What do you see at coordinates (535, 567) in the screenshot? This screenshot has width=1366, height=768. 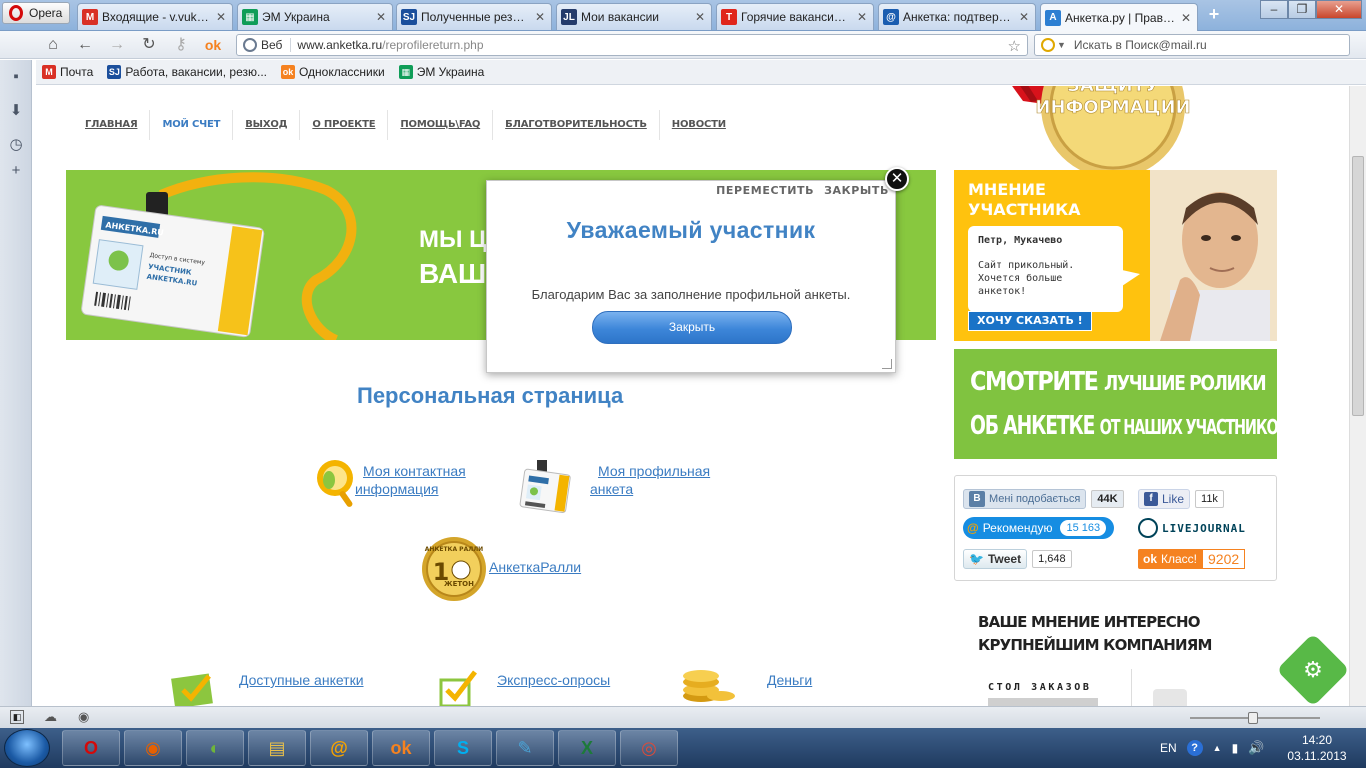 I see `anketka-rally-link: АнкеткаРалли` at bounding box center [535, 567].